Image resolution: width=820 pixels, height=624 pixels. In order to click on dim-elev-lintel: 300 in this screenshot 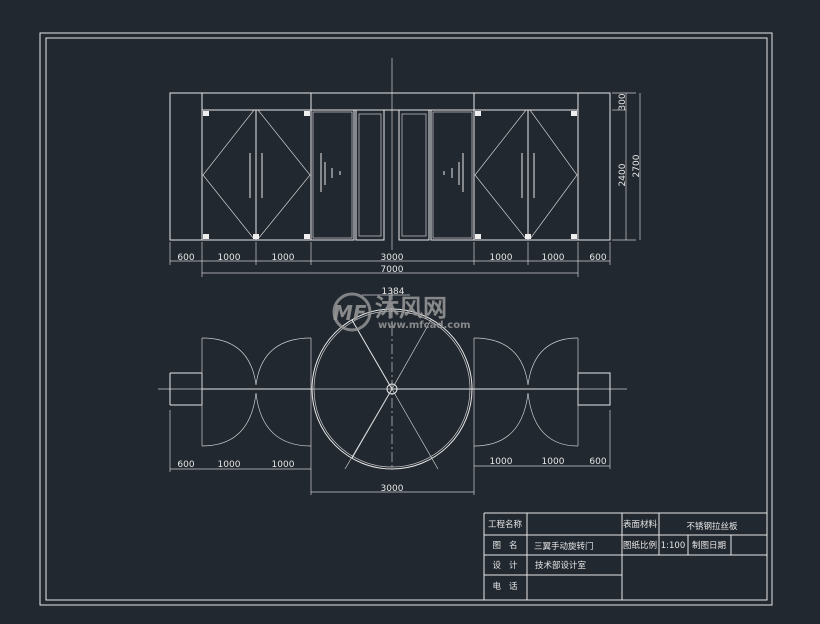, I will do `click(623, 101)`.